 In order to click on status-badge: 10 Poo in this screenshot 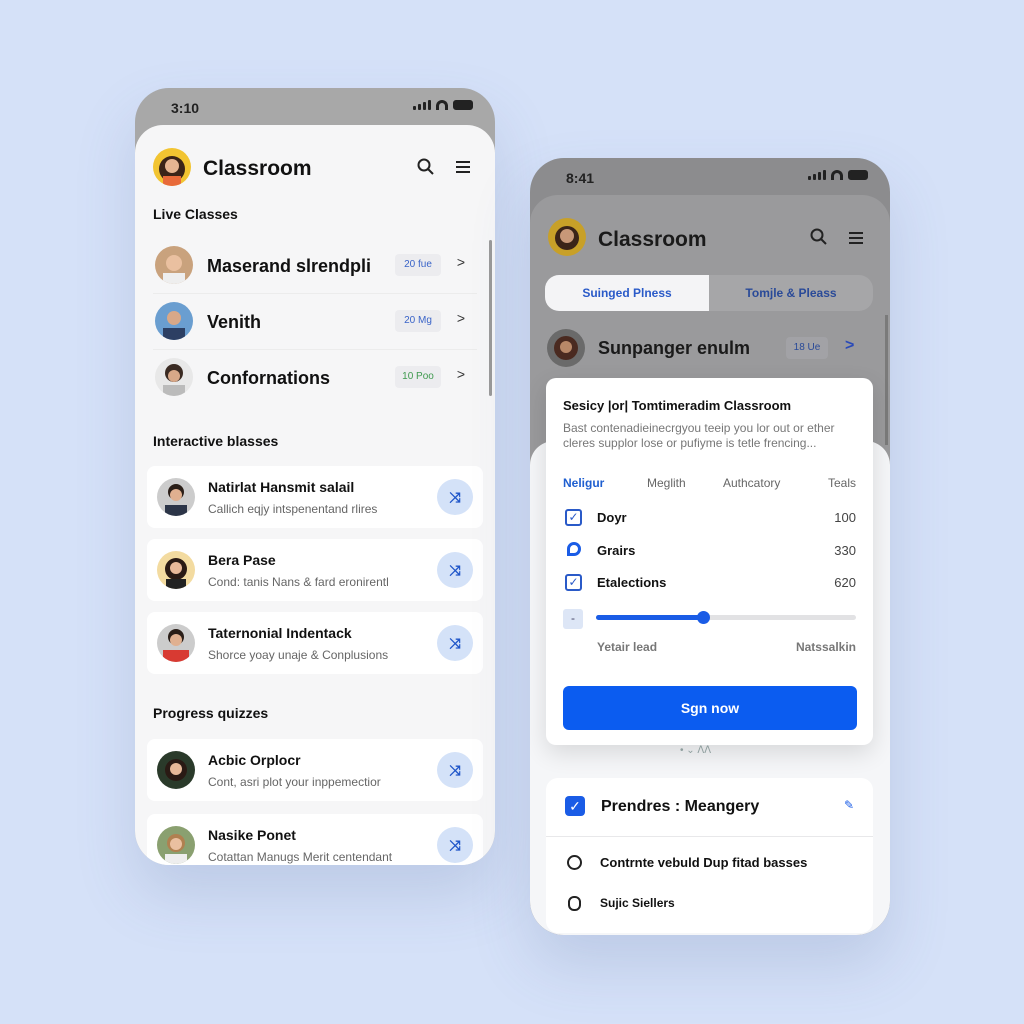, I will do `click(418, 377)`.